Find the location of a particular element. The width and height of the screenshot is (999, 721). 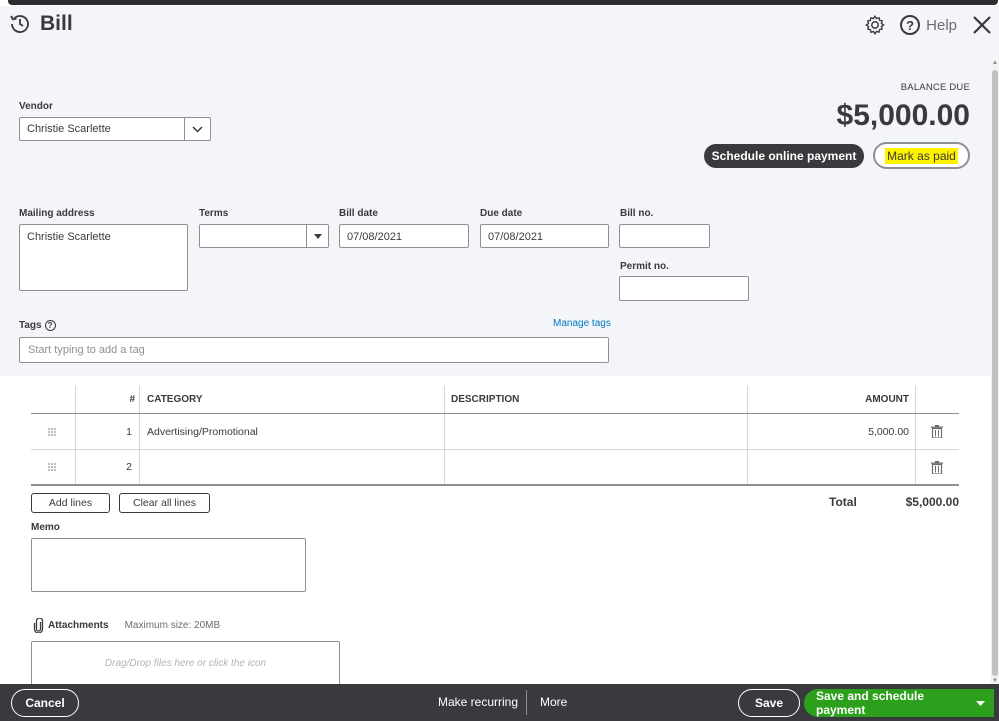

save-and-schedule-label: Save and schedule payment is located at coordinates (870, 703).